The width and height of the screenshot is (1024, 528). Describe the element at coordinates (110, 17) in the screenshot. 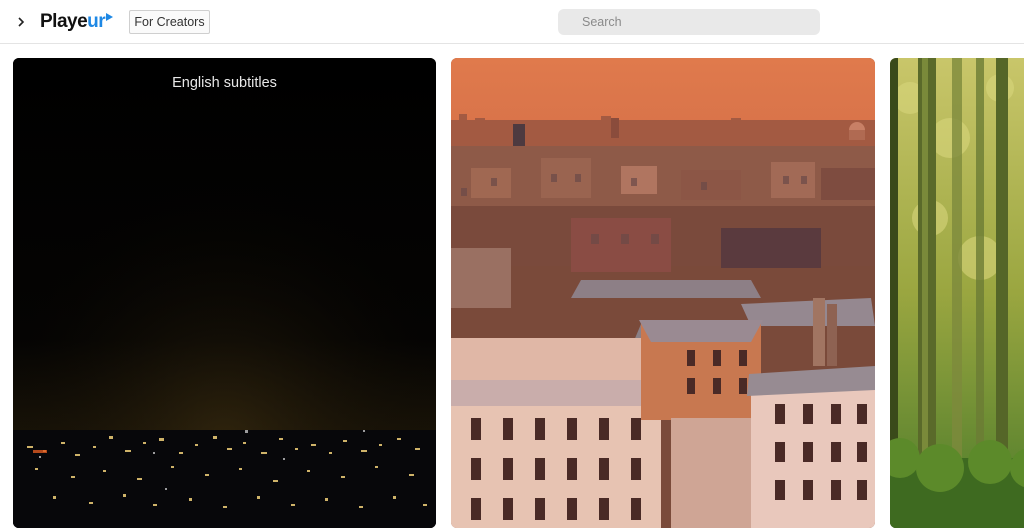

I see `play-triangle-icon` at that location.